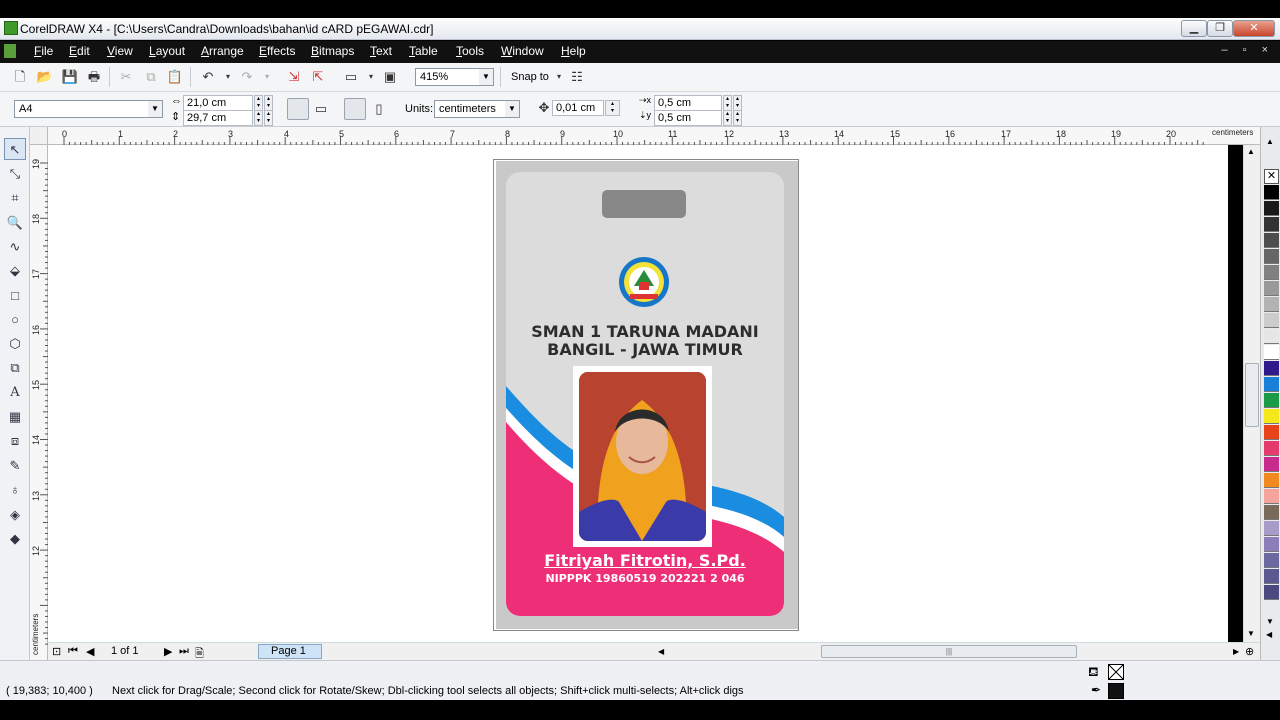 The image size is (1280, 720). What do you see at coordinates (228, 77) in the screenshot?
I see `undo-dropdown-icon: ▾` at bounding box center [228, 77].